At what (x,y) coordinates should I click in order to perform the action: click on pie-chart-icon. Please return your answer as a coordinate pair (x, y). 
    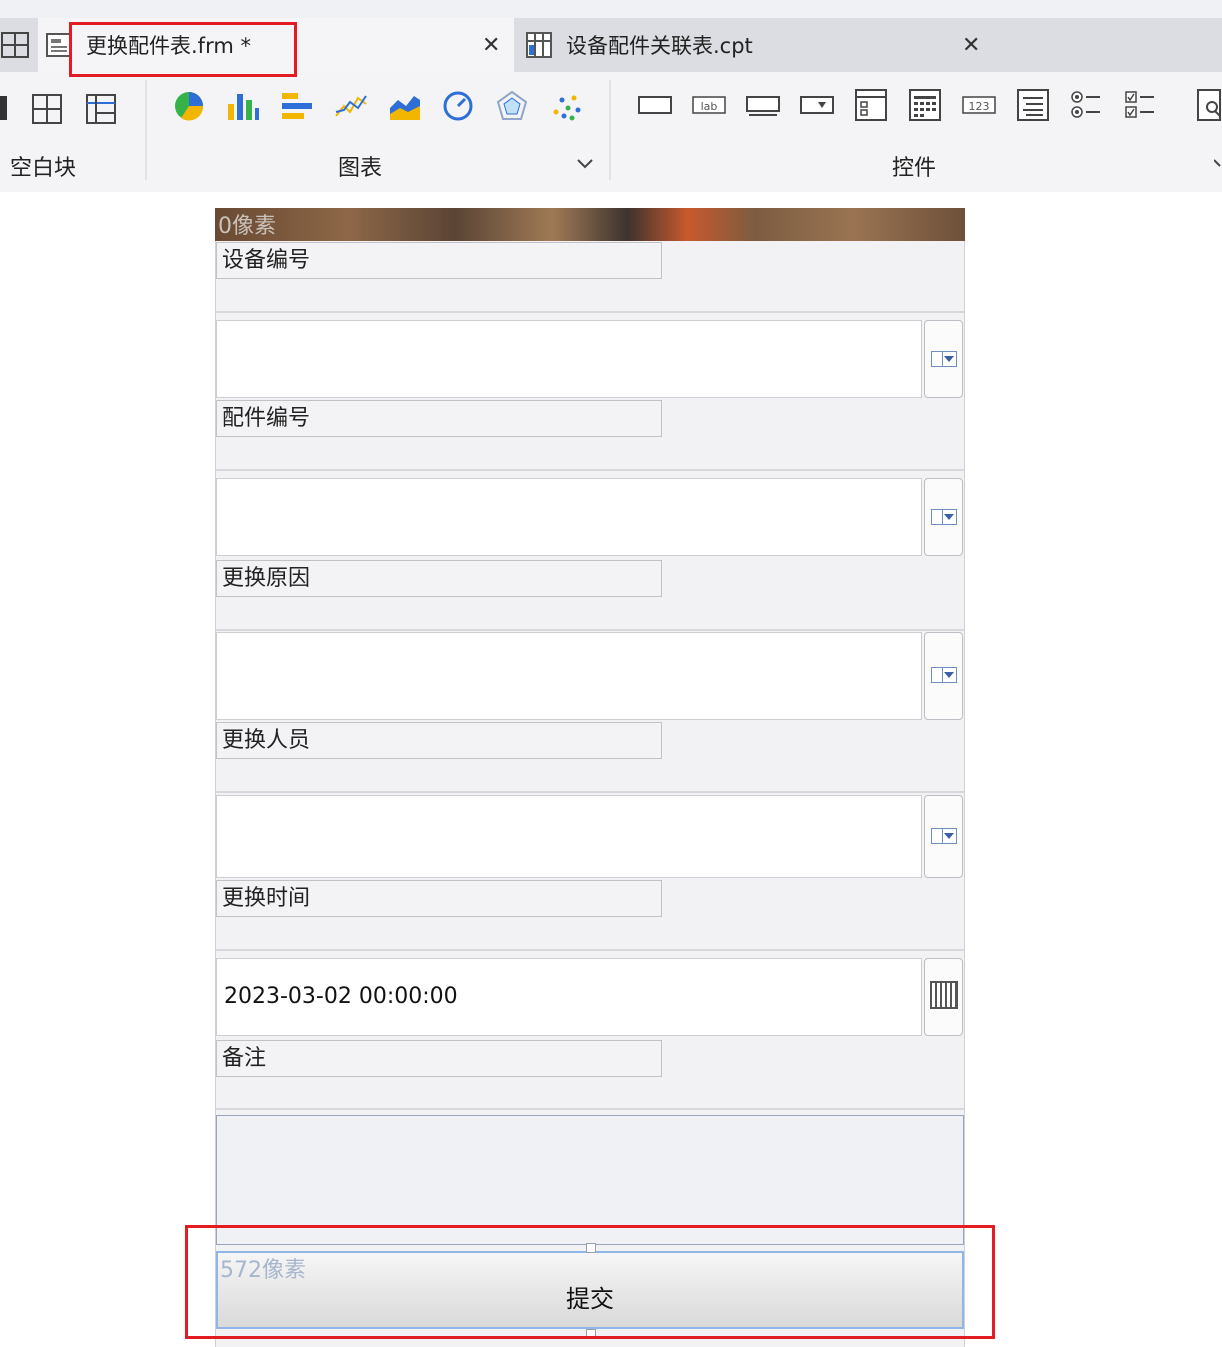
    Looking at the image, I should click on (189, 108).